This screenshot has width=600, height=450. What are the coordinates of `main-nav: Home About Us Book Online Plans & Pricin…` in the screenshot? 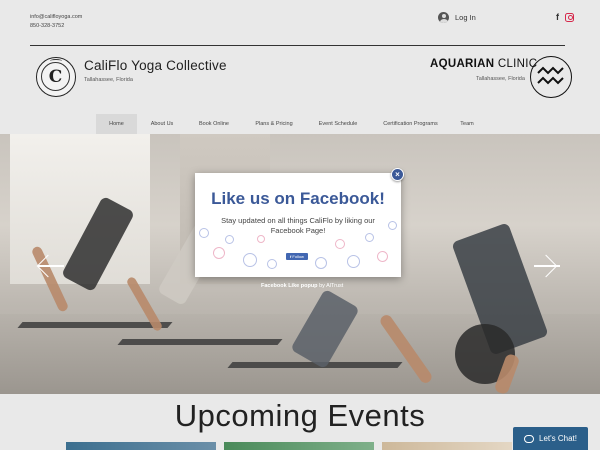 It's located at (289, 124).